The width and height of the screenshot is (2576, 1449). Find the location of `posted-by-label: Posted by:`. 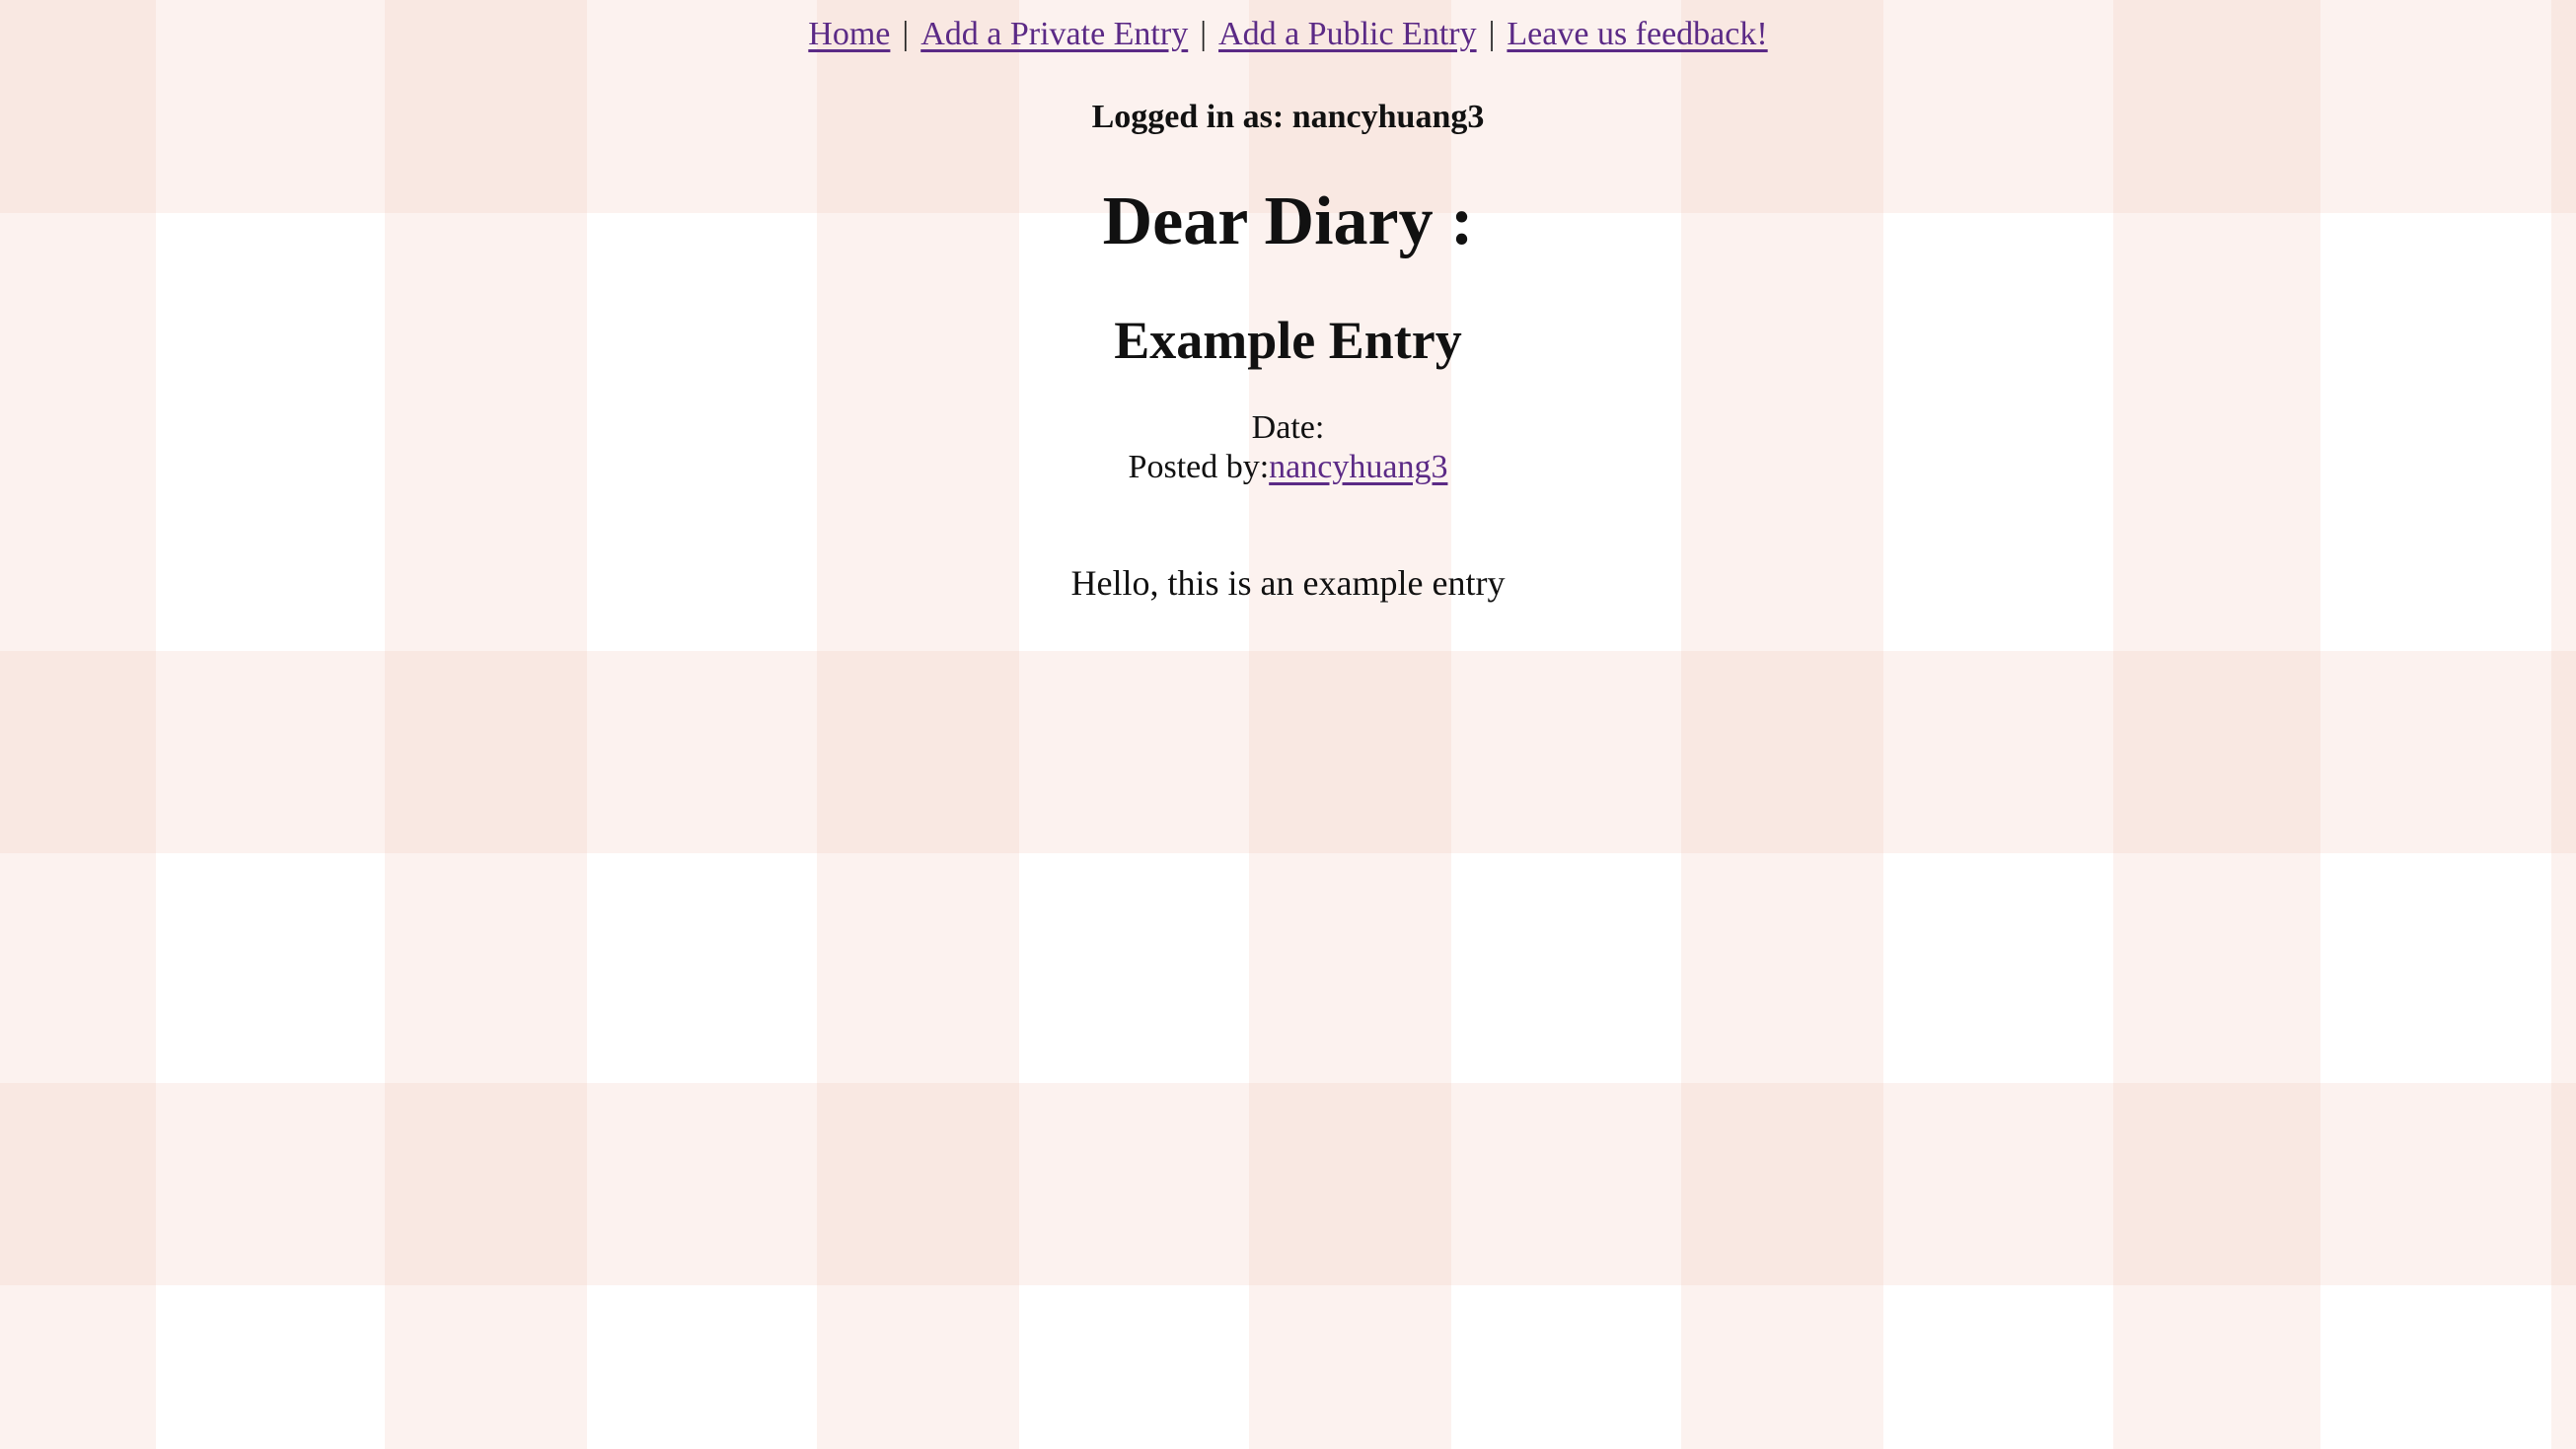

posted-by-label: Posted by: is located at coordinates (1199, 467).